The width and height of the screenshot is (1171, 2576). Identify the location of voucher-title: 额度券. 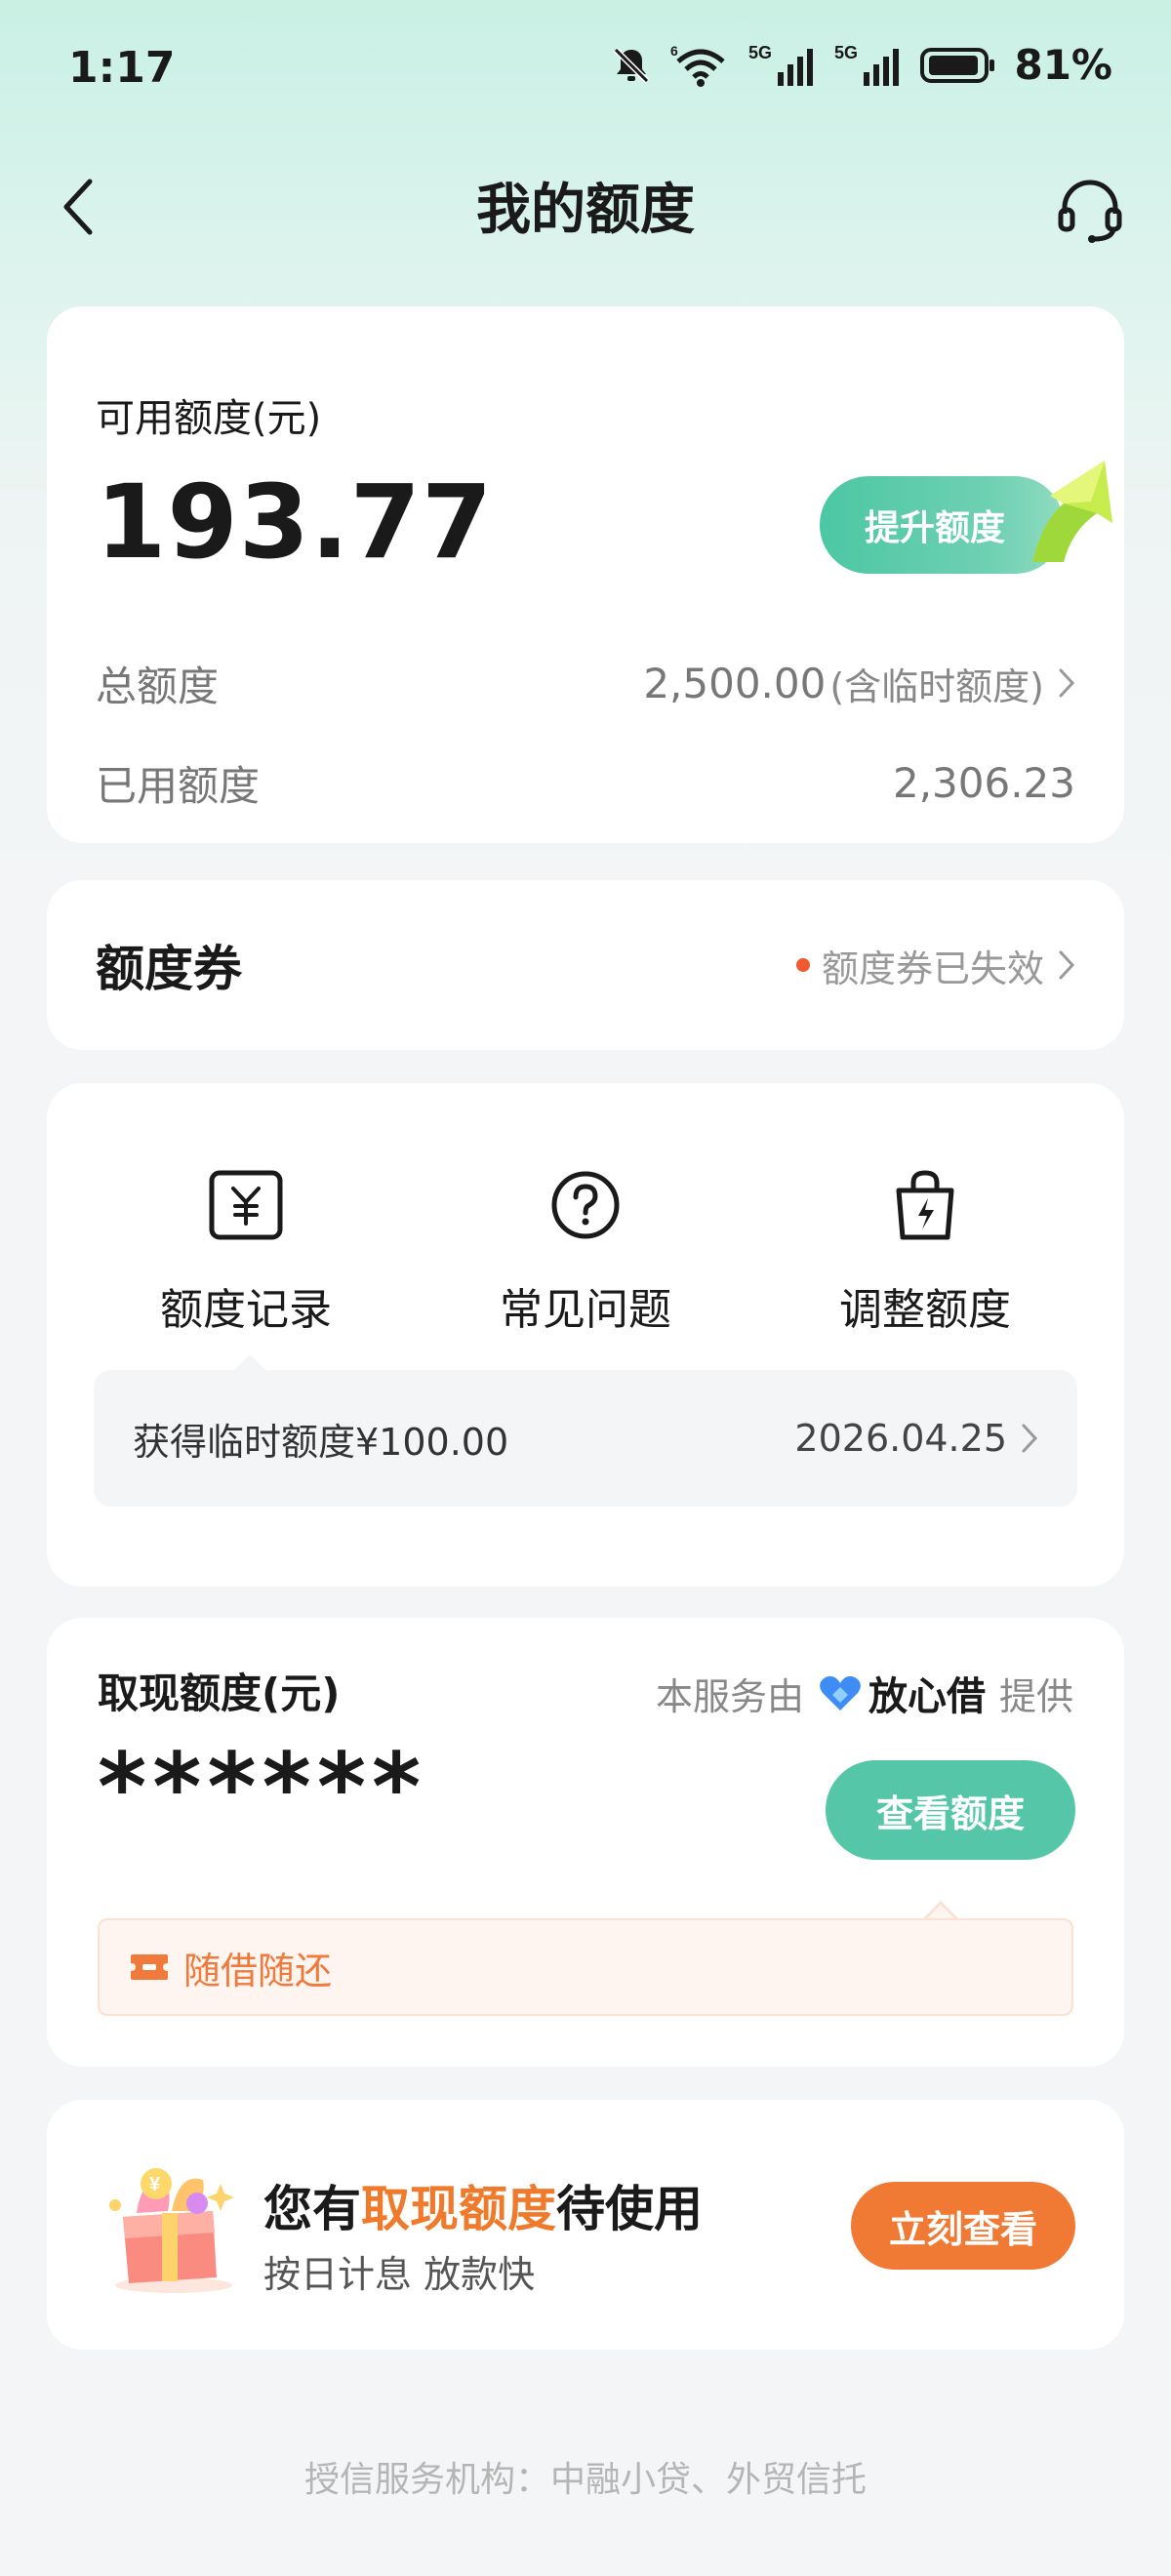
(169, 969).